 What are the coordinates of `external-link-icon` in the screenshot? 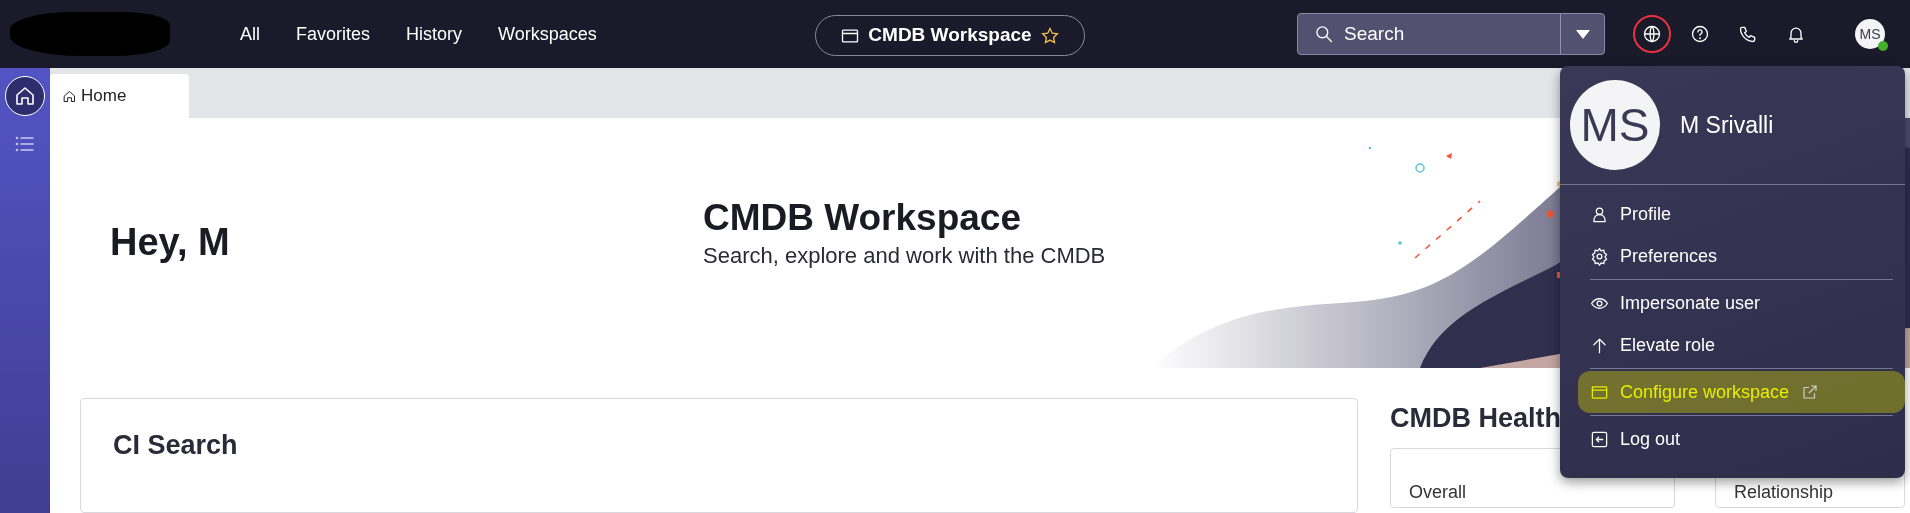 It's located at (1810, 392).